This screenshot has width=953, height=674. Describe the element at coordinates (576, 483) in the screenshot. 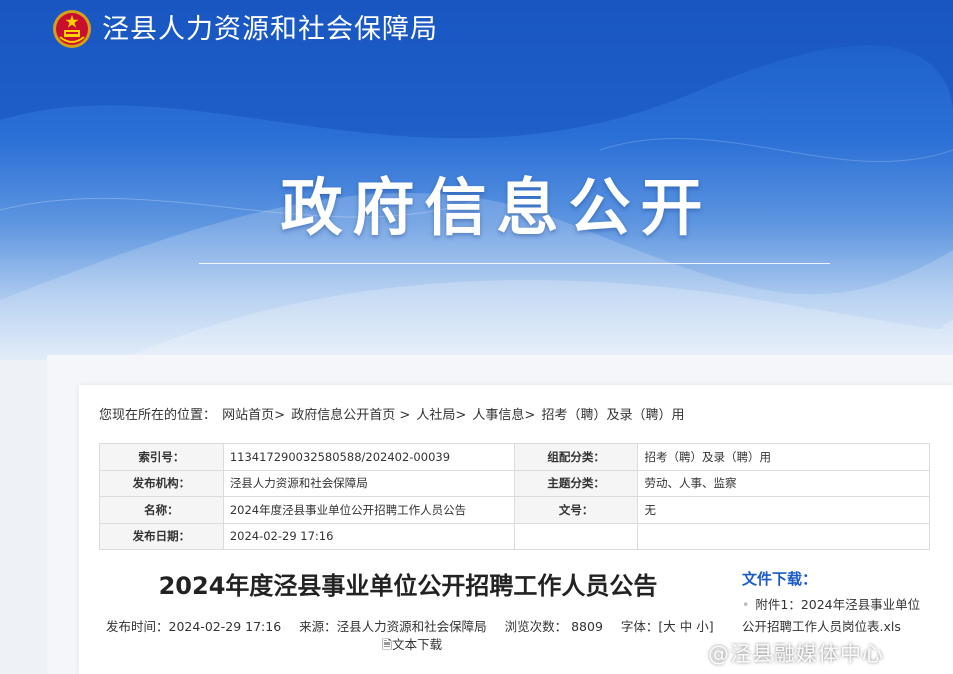

I see `meta-key: 主题分类：` at that location.